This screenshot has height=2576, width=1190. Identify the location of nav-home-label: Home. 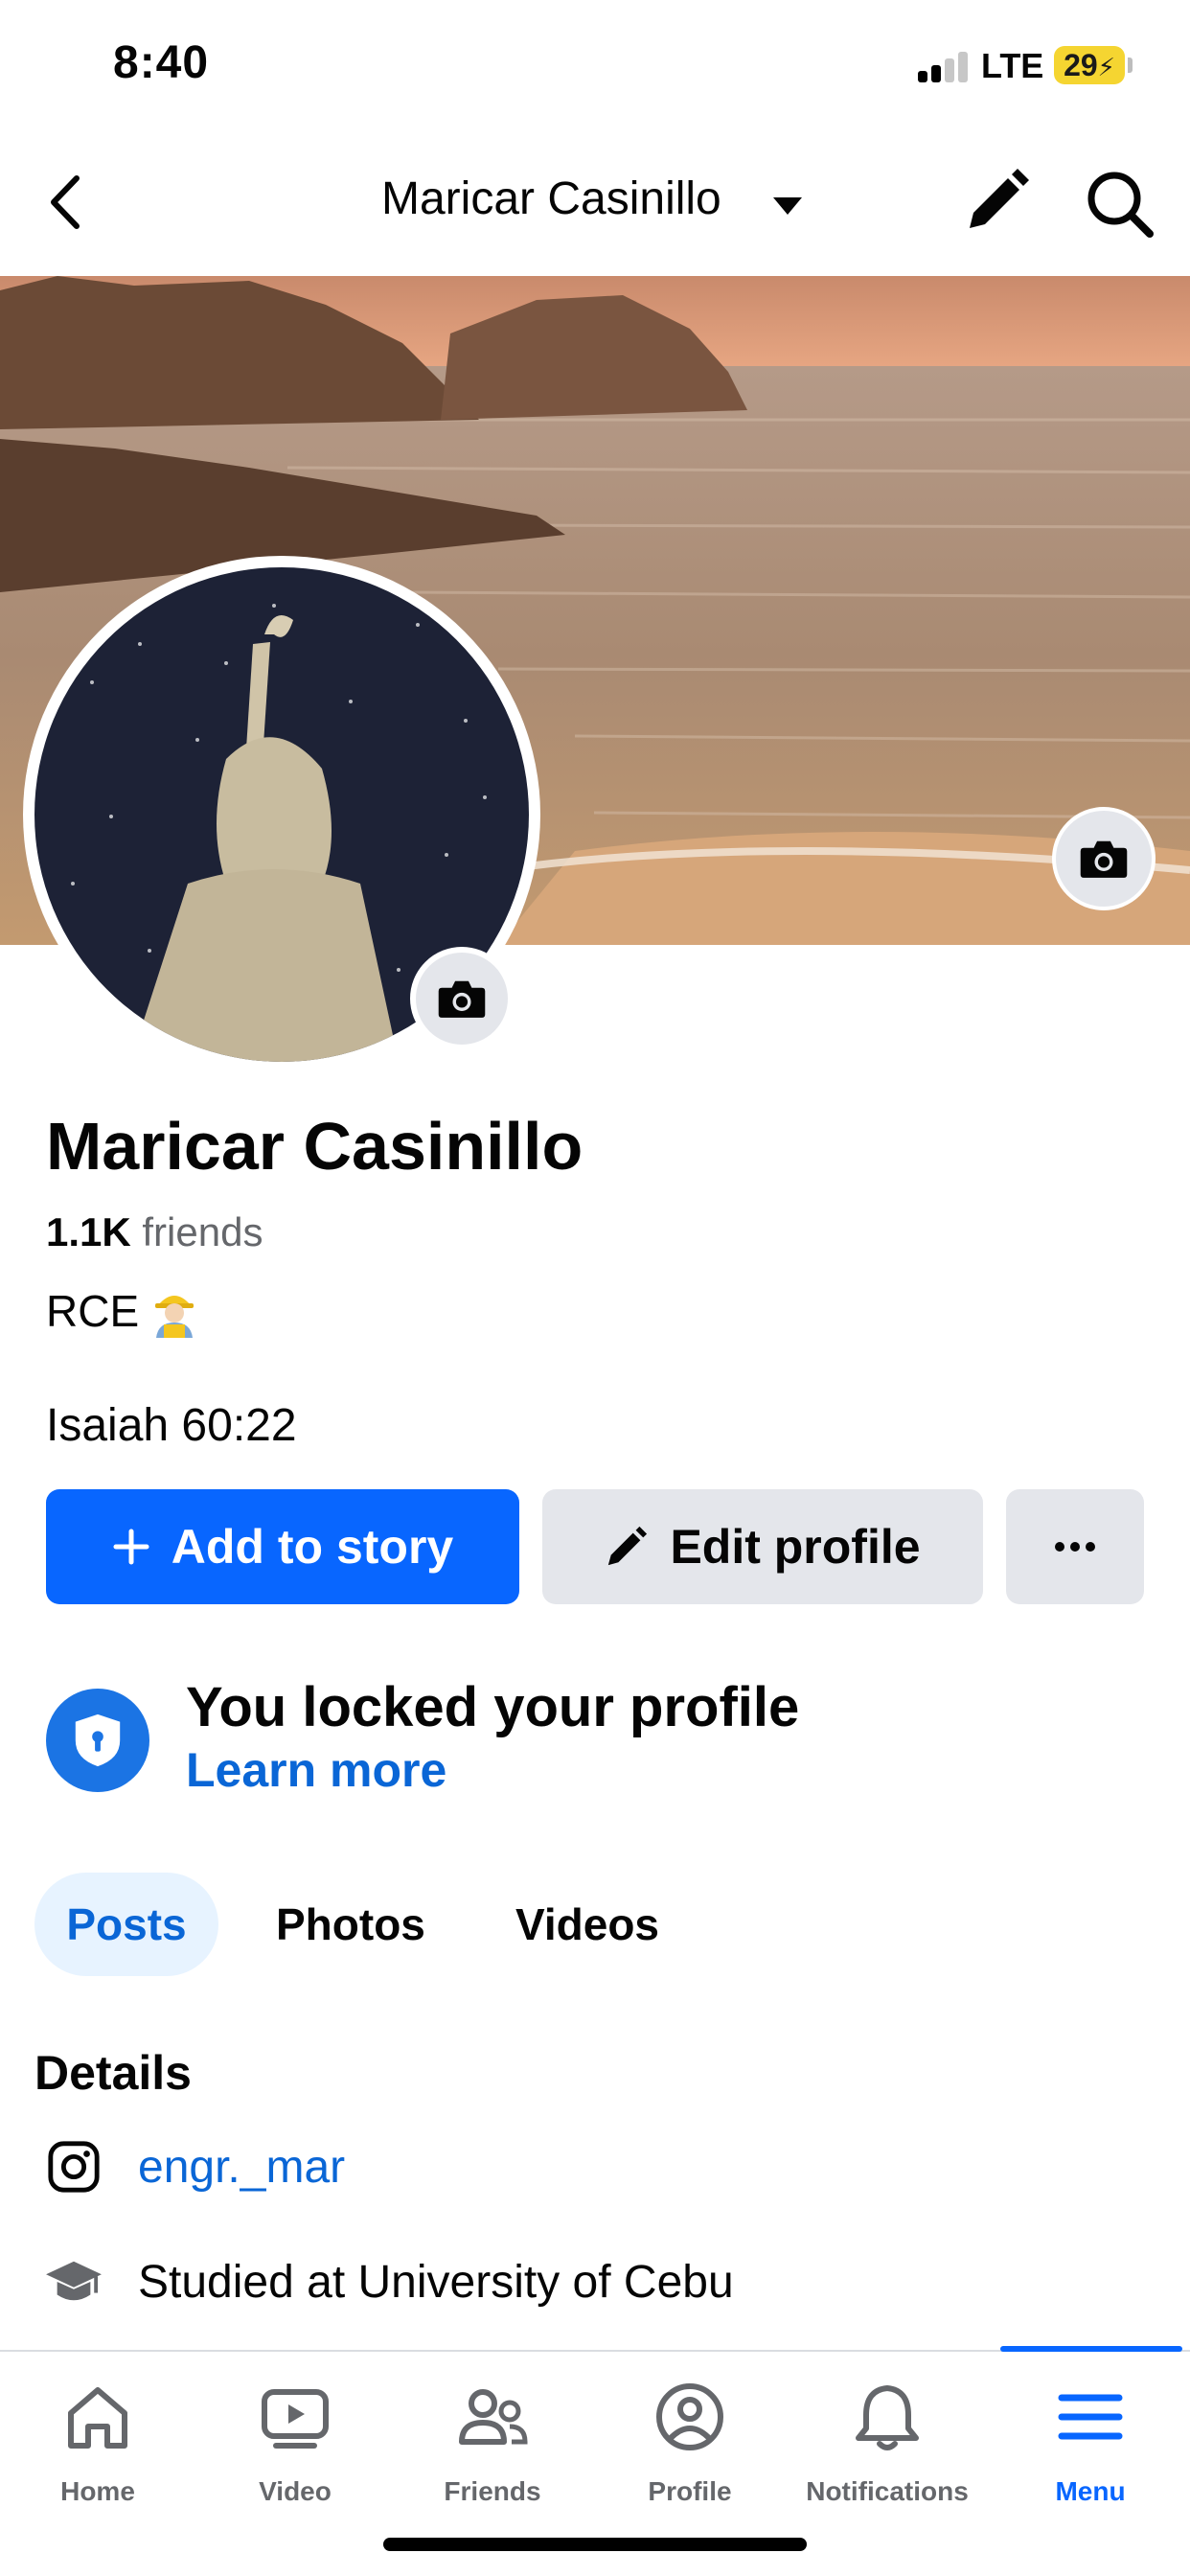
(97, 2491).